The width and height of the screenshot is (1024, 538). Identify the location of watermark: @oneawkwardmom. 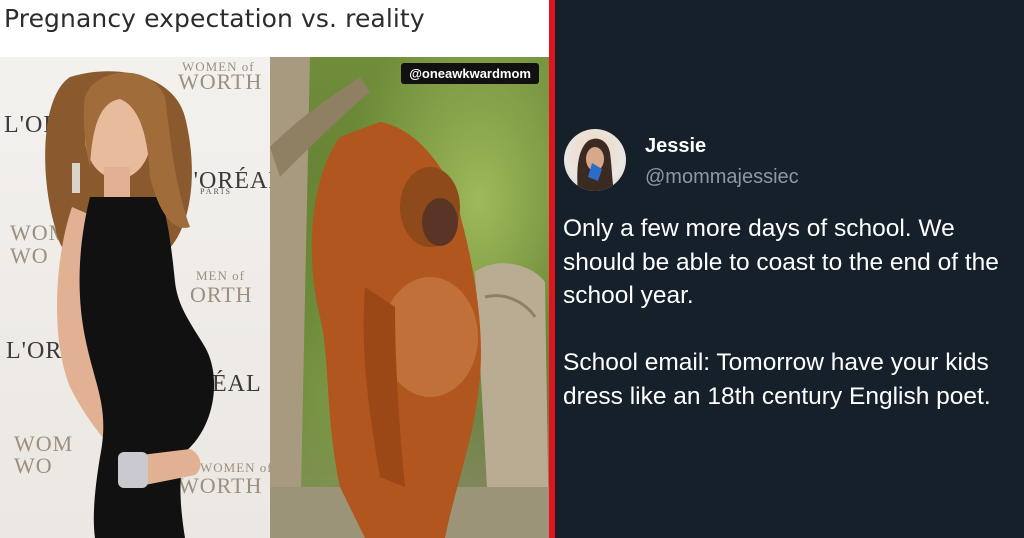
(470, 73).